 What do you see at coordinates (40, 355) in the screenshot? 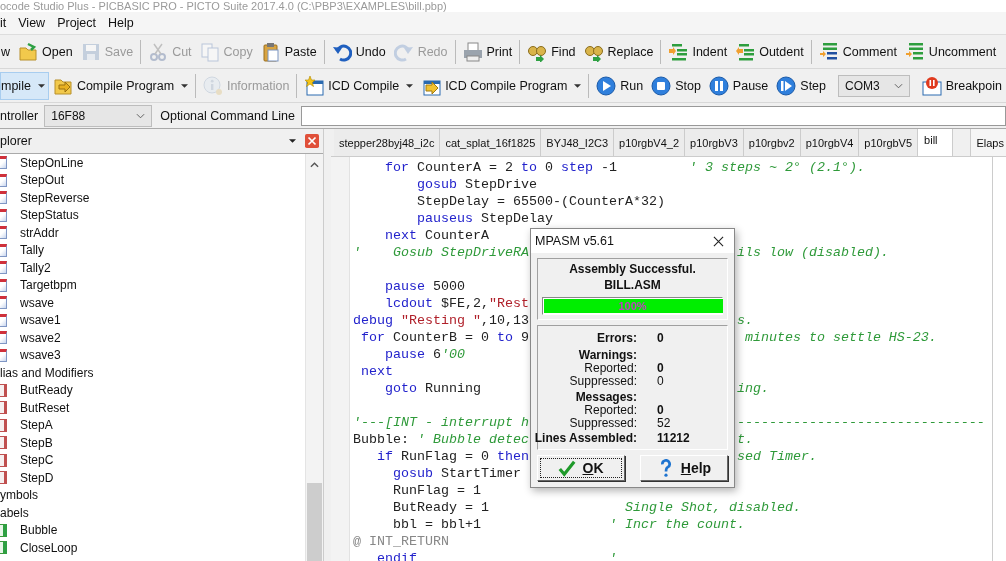
I see `tree-item: wsave3` at bounding box center [40, 355].